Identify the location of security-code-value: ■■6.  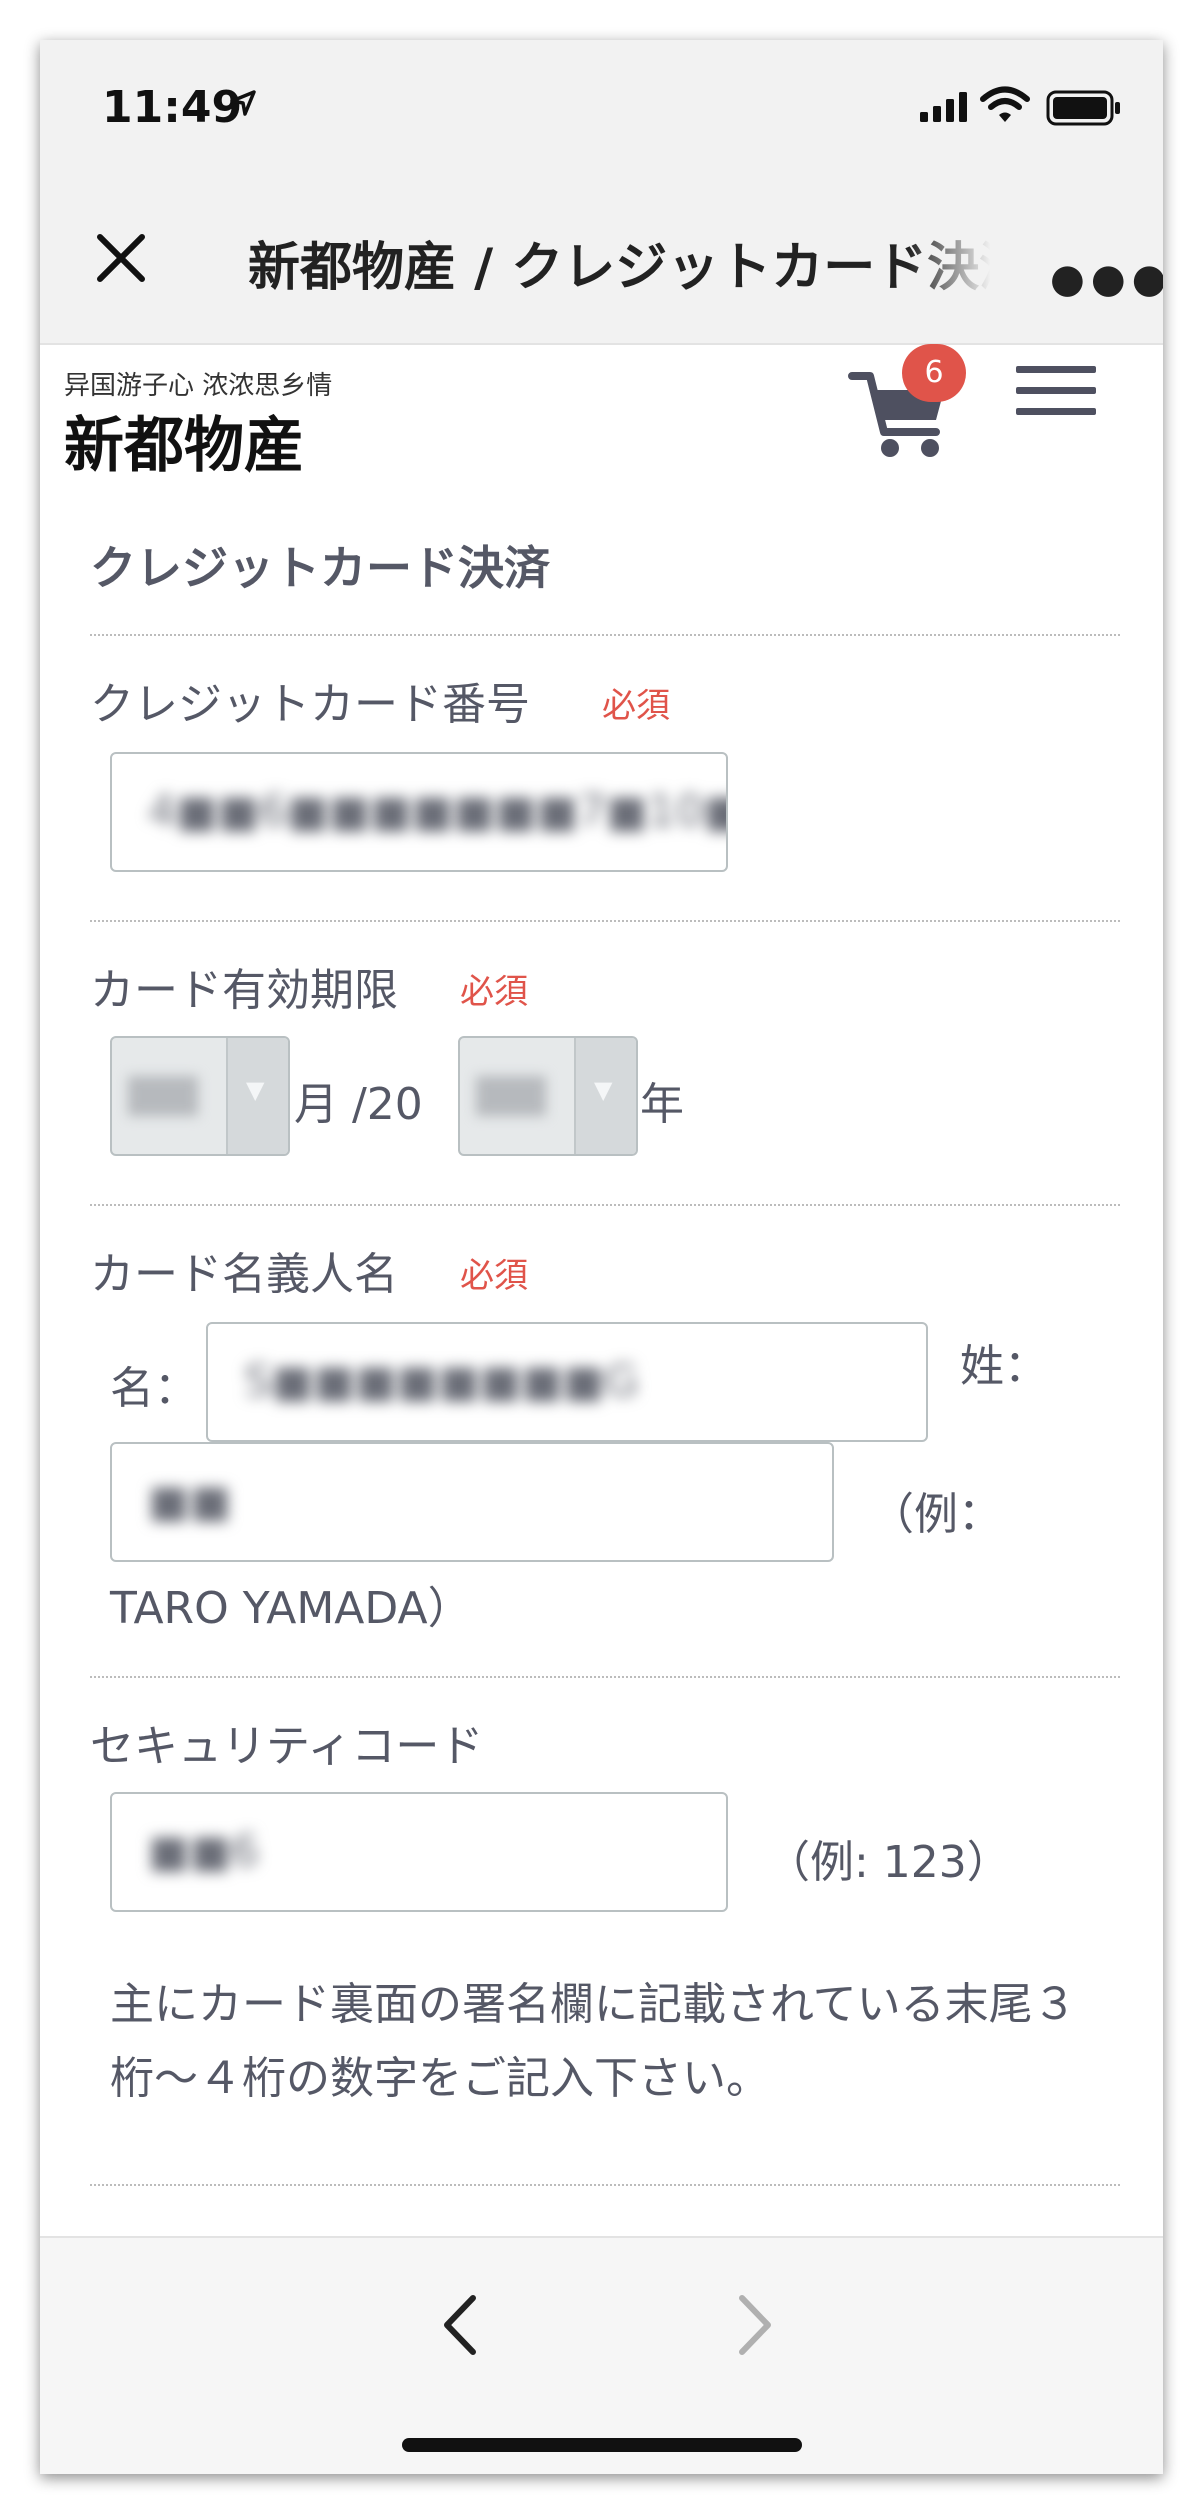
(204, 1851).